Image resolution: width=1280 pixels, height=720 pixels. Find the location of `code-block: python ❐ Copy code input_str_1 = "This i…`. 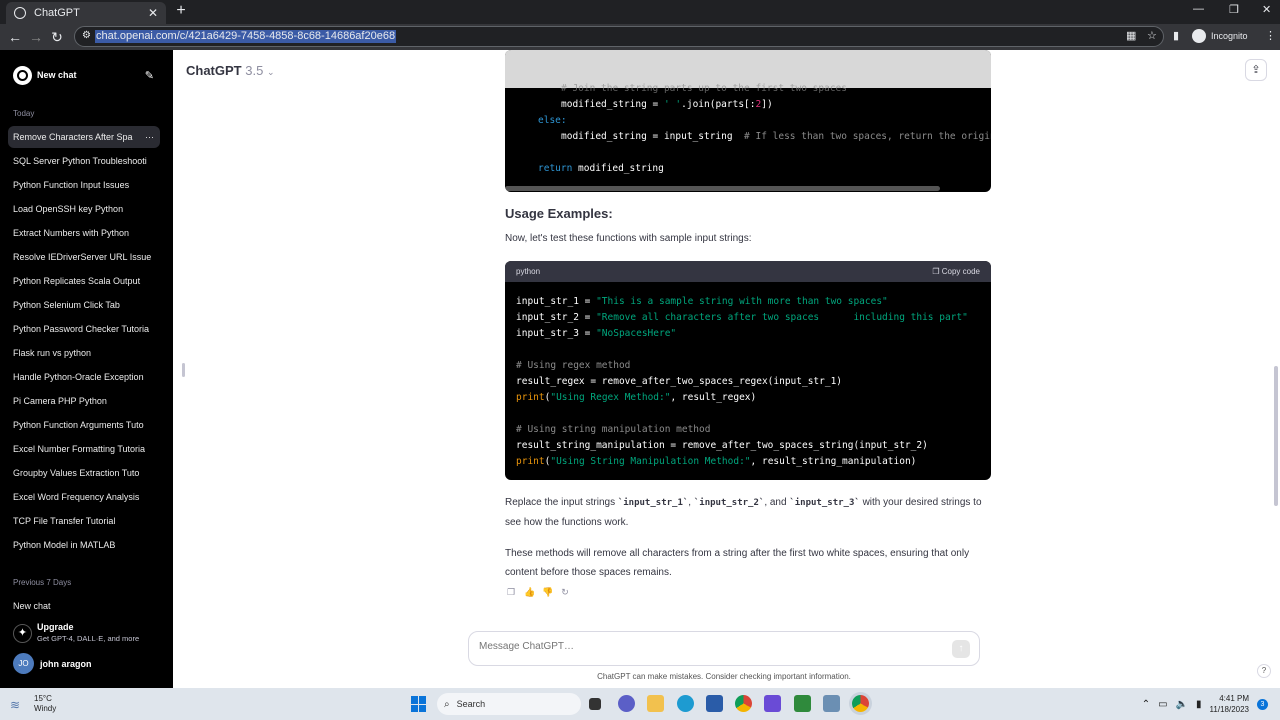

code-block: python ❐ Copy code input_str_1 = "This i… is located at coordinates (748, 370).